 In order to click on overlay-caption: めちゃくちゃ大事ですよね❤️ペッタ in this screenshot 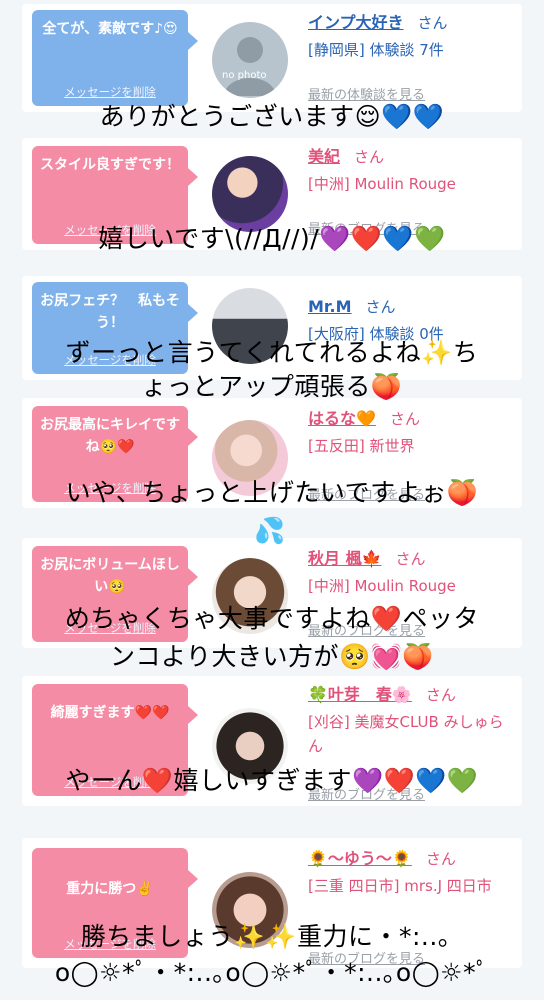, I will do `click(272, 618)`.